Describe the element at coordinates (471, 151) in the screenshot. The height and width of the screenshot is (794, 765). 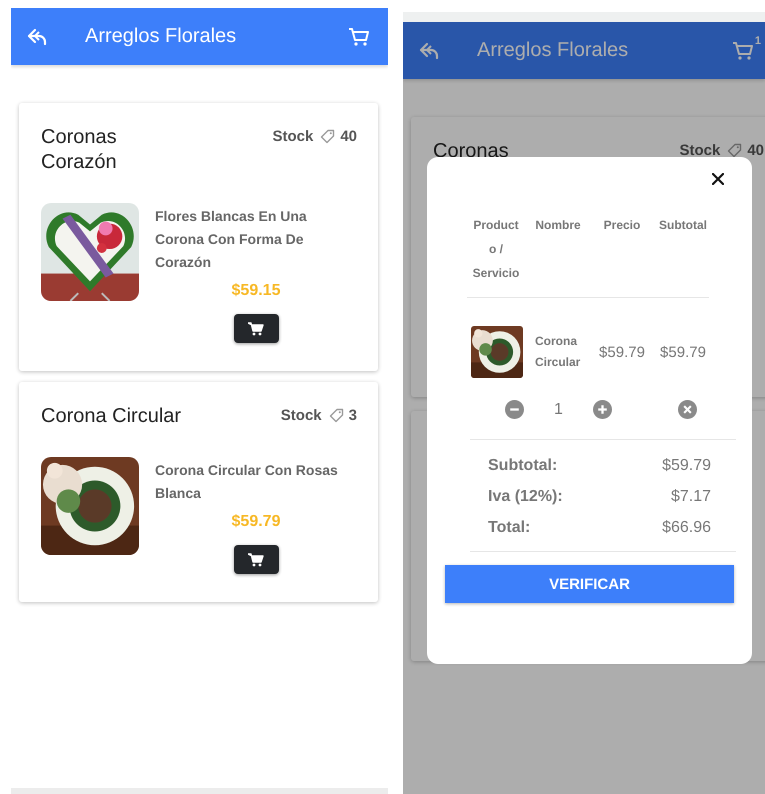
I see `product-title: Coronas` at that location.